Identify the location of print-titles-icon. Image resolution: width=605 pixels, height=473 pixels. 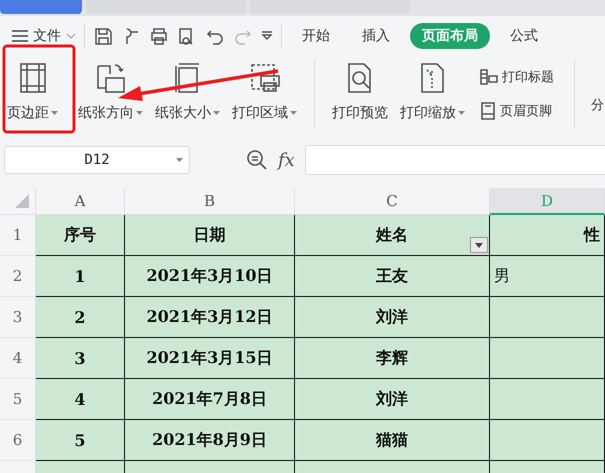
(489, 77).